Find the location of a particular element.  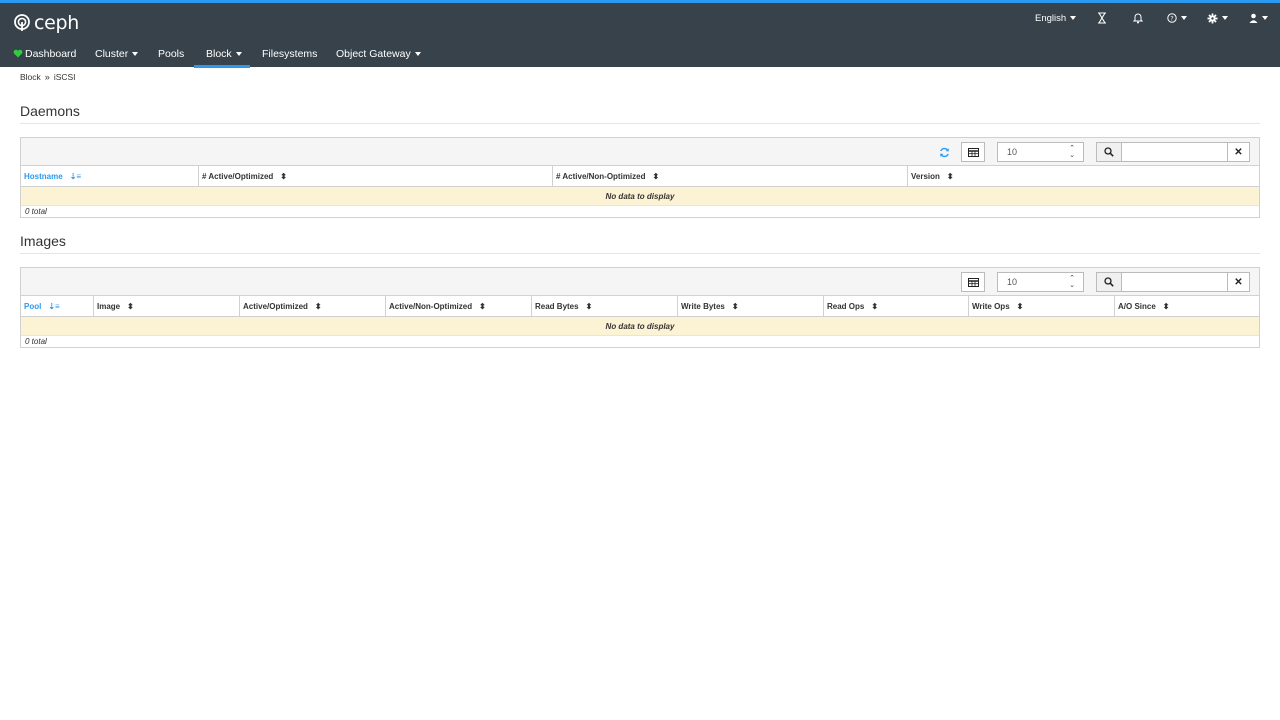

column-header-write-ops: Write Ops ⬍ is located at coordinates (1042, 306).